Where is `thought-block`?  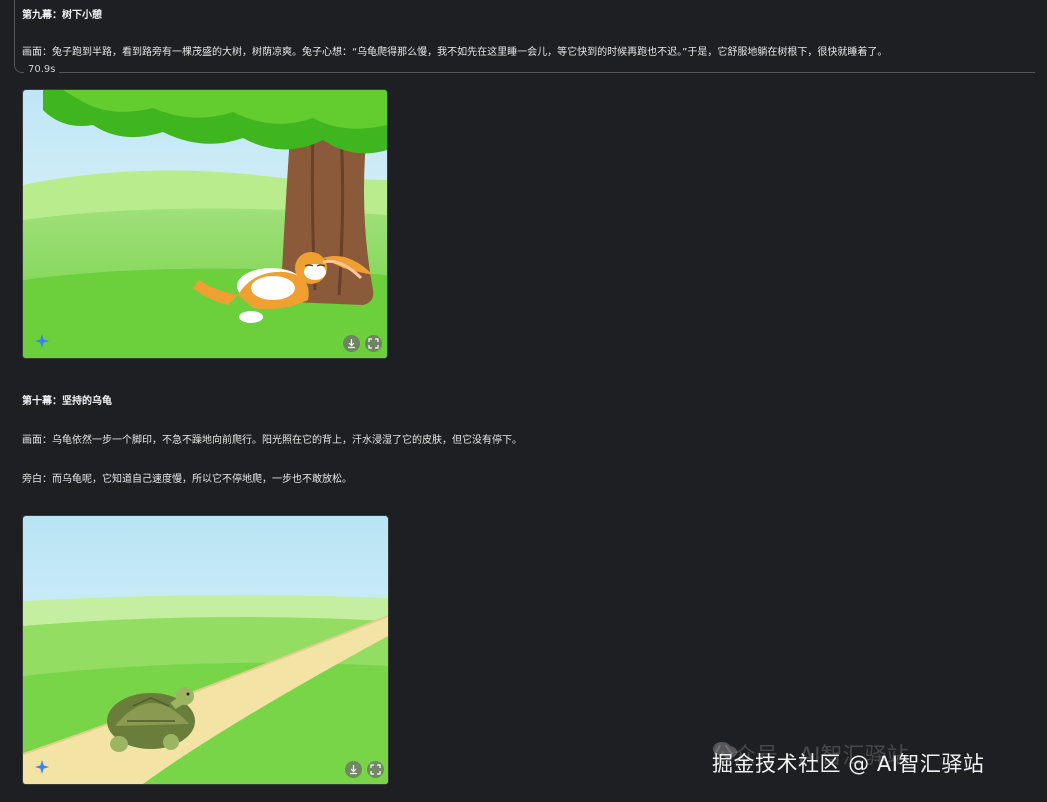
thought-block is located at coordinates (524, 36).